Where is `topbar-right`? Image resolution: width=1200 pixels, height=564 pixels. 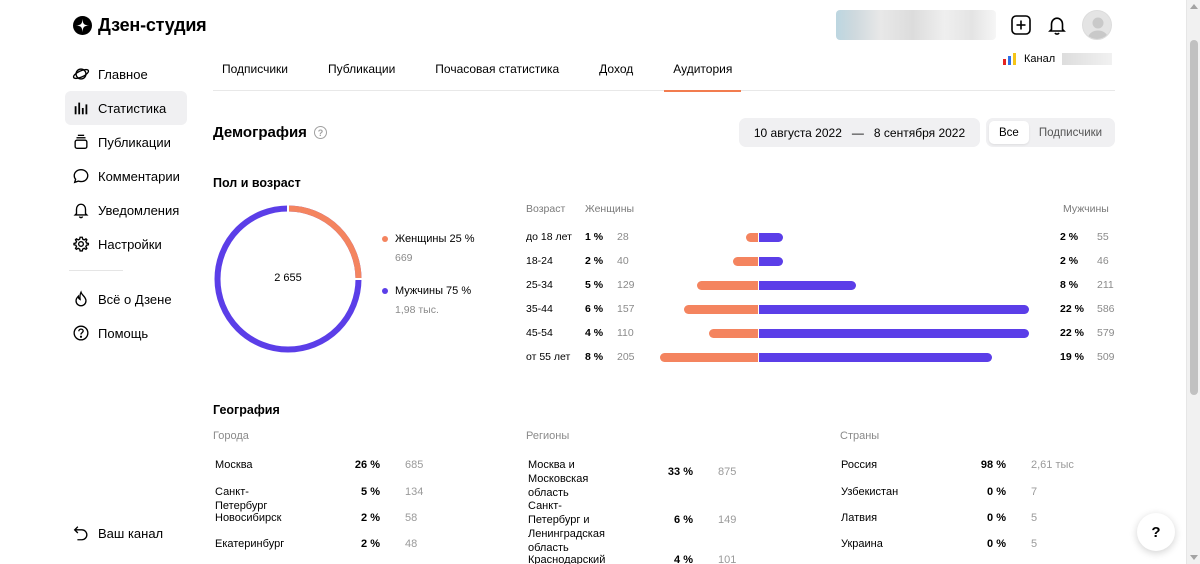
topbar-right is located at coordinates (974, 25).